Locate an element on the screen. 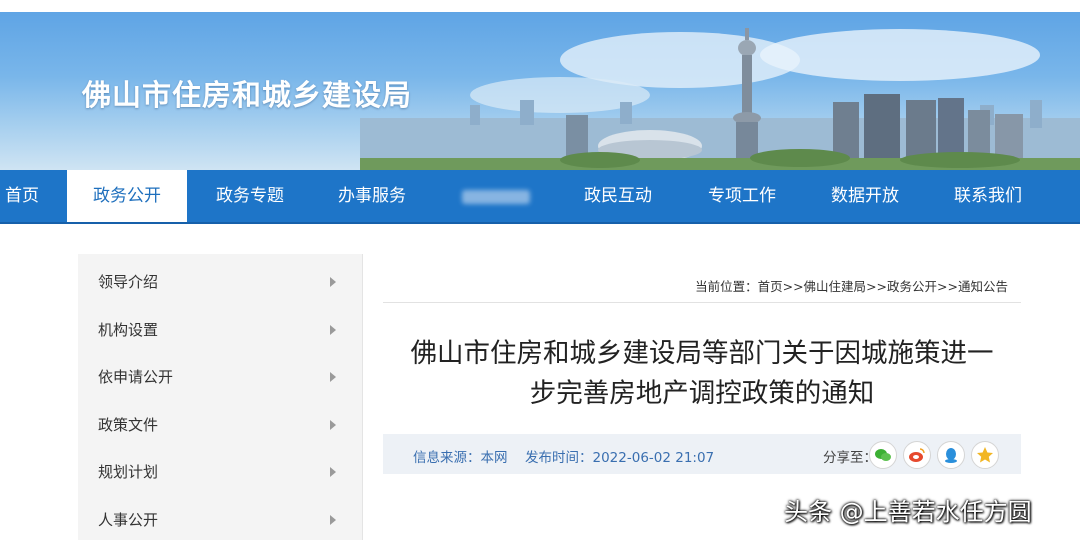 This screenshot has height=540, width=1080. nav-item-special-topics: 政务专题 is located at coordinates (250, 196).